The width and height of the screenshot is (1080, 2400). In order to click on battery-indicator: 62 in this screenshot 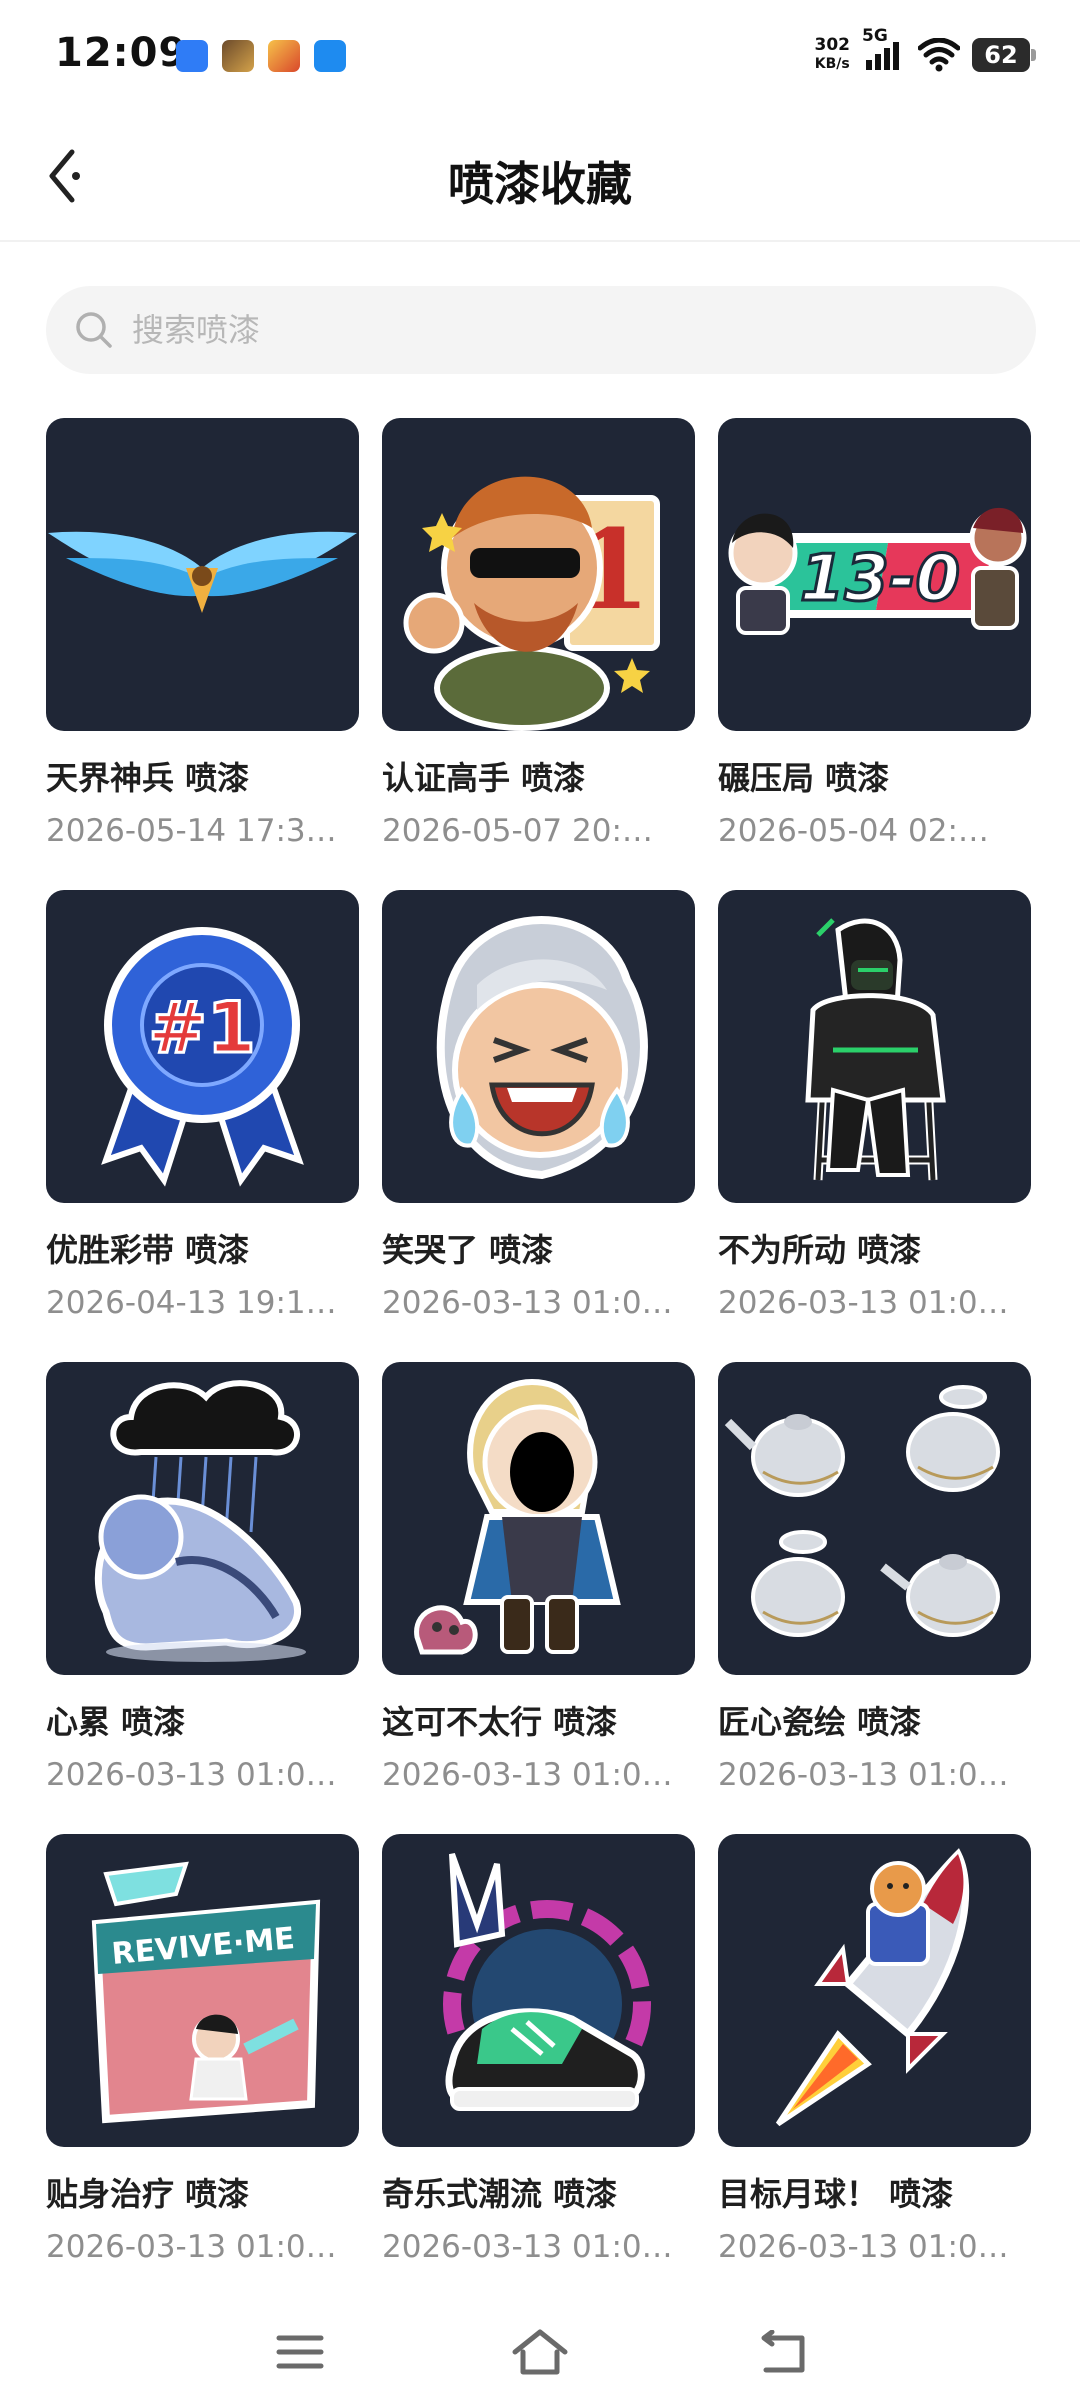, I will do `click(1004, 55)`.